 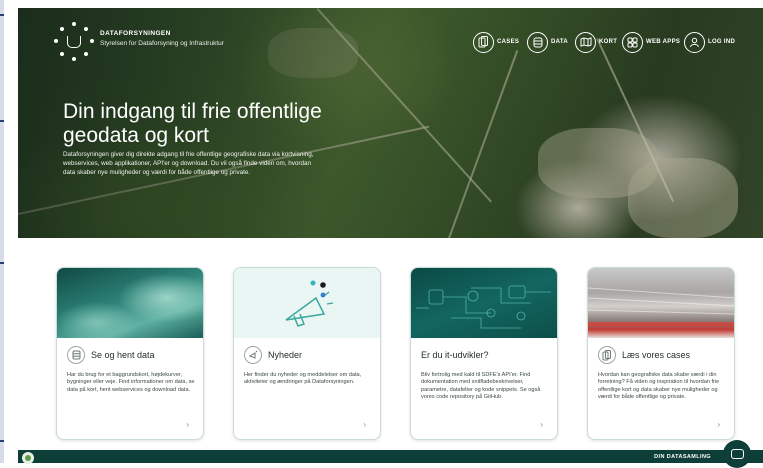 I want to click on dataforsyningen-logo, so click(x=74, y=42).